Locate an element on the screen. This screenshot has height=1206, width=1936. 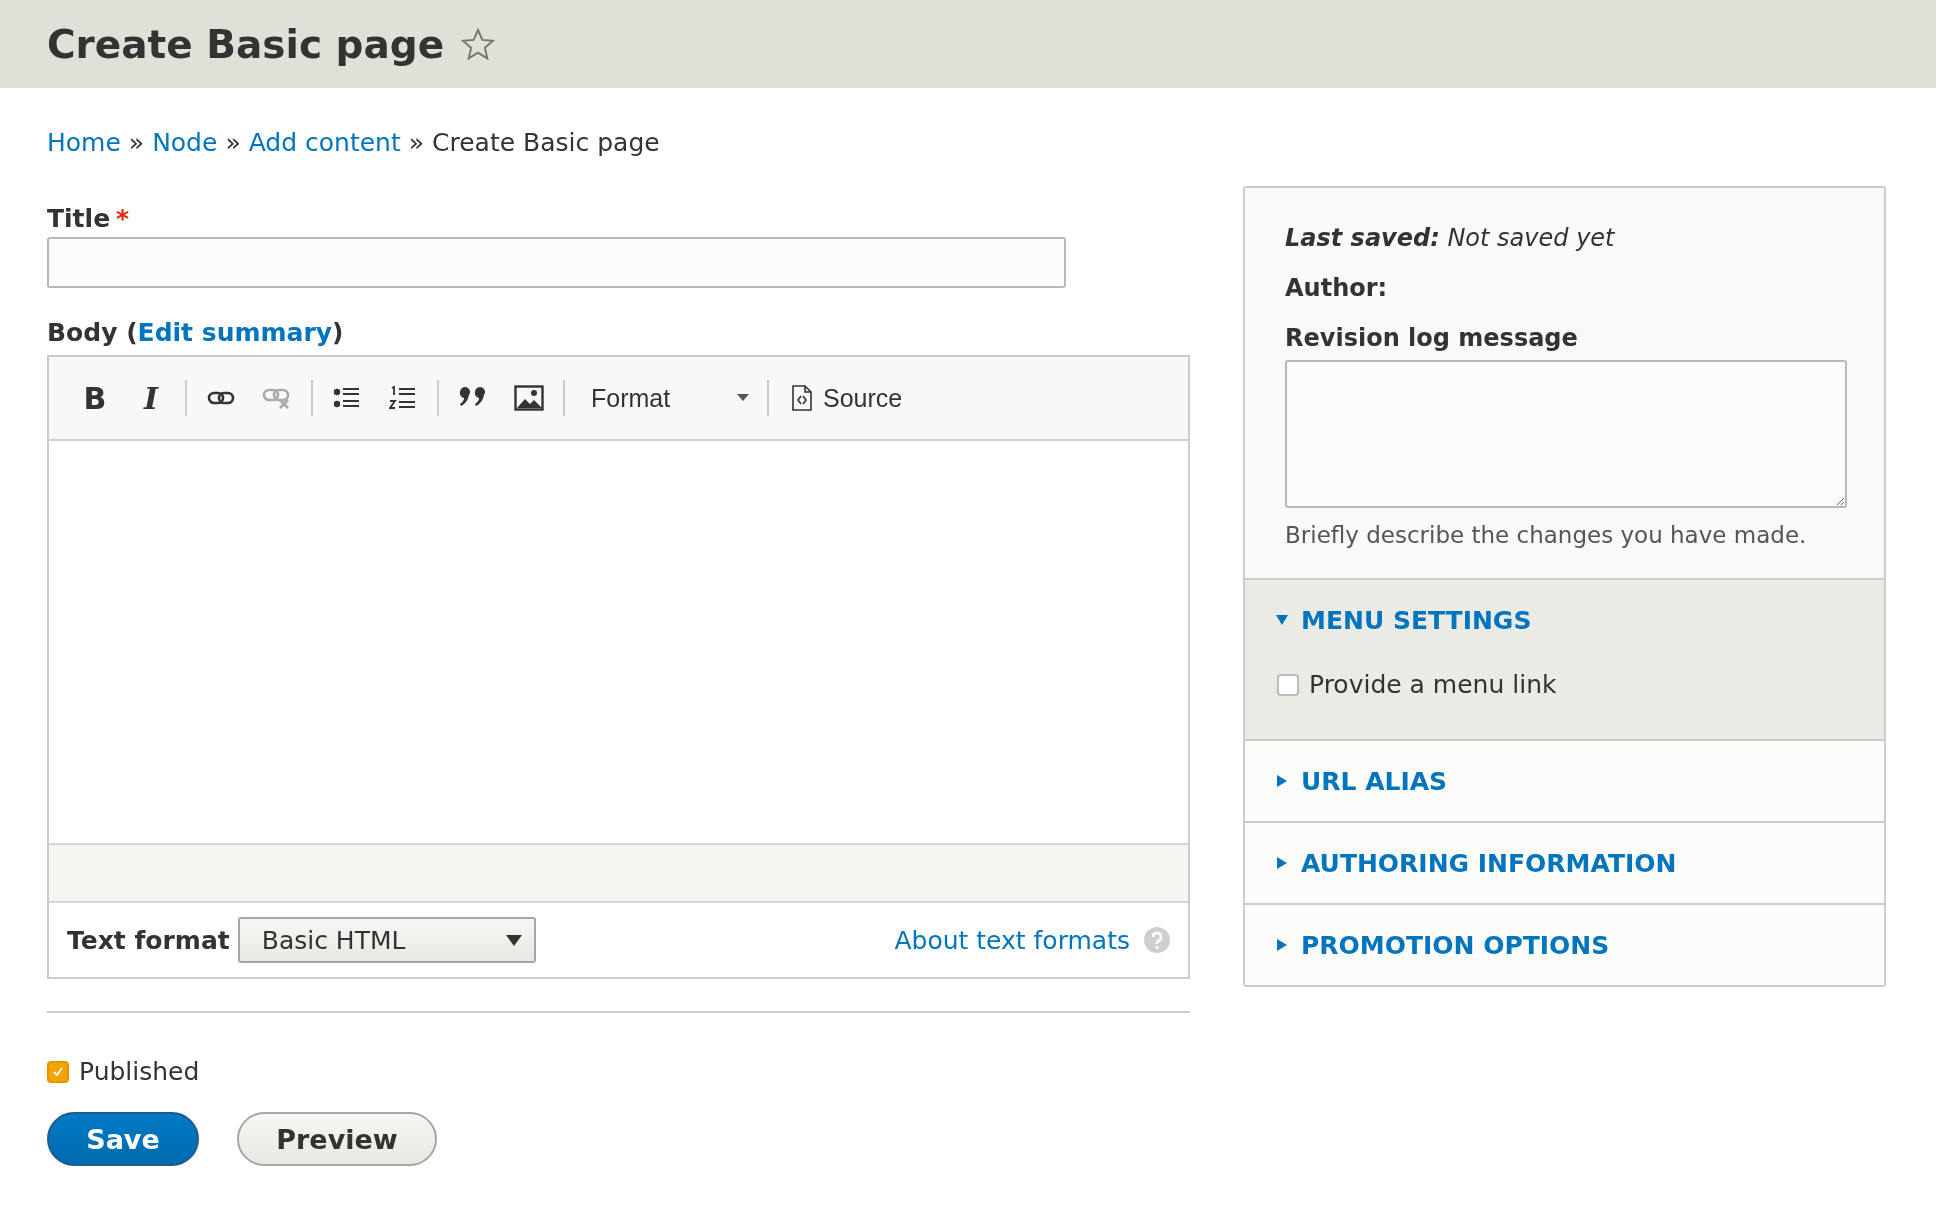
page-title: Create Basic page is located at coordinates (246, 44).